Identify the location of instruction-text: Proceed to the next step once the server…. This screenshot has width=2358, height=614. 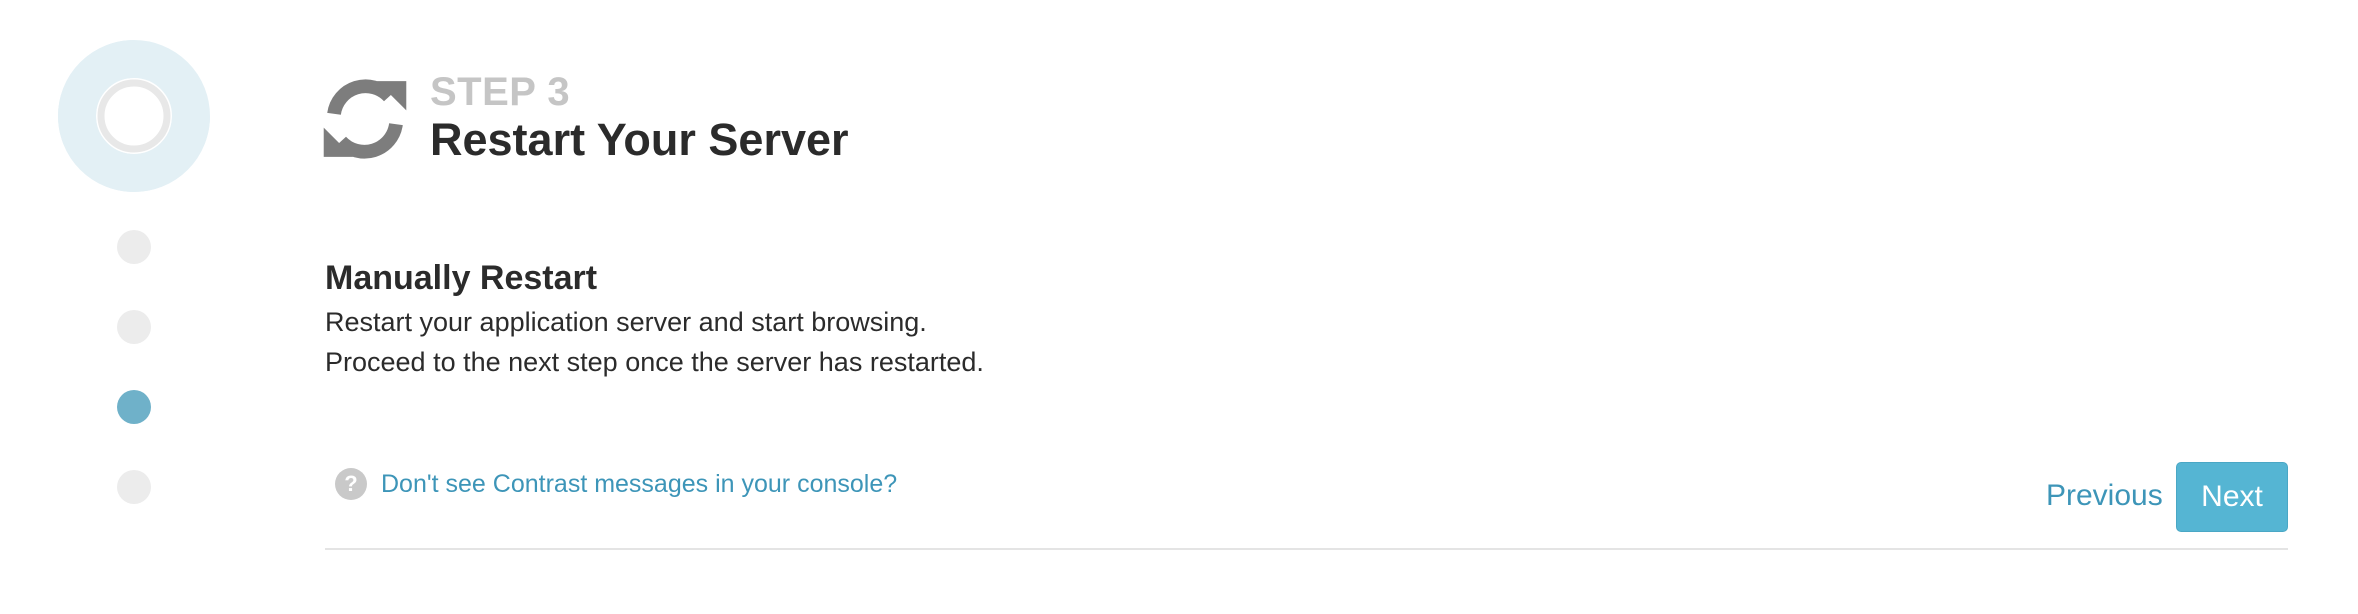
(654, 362).